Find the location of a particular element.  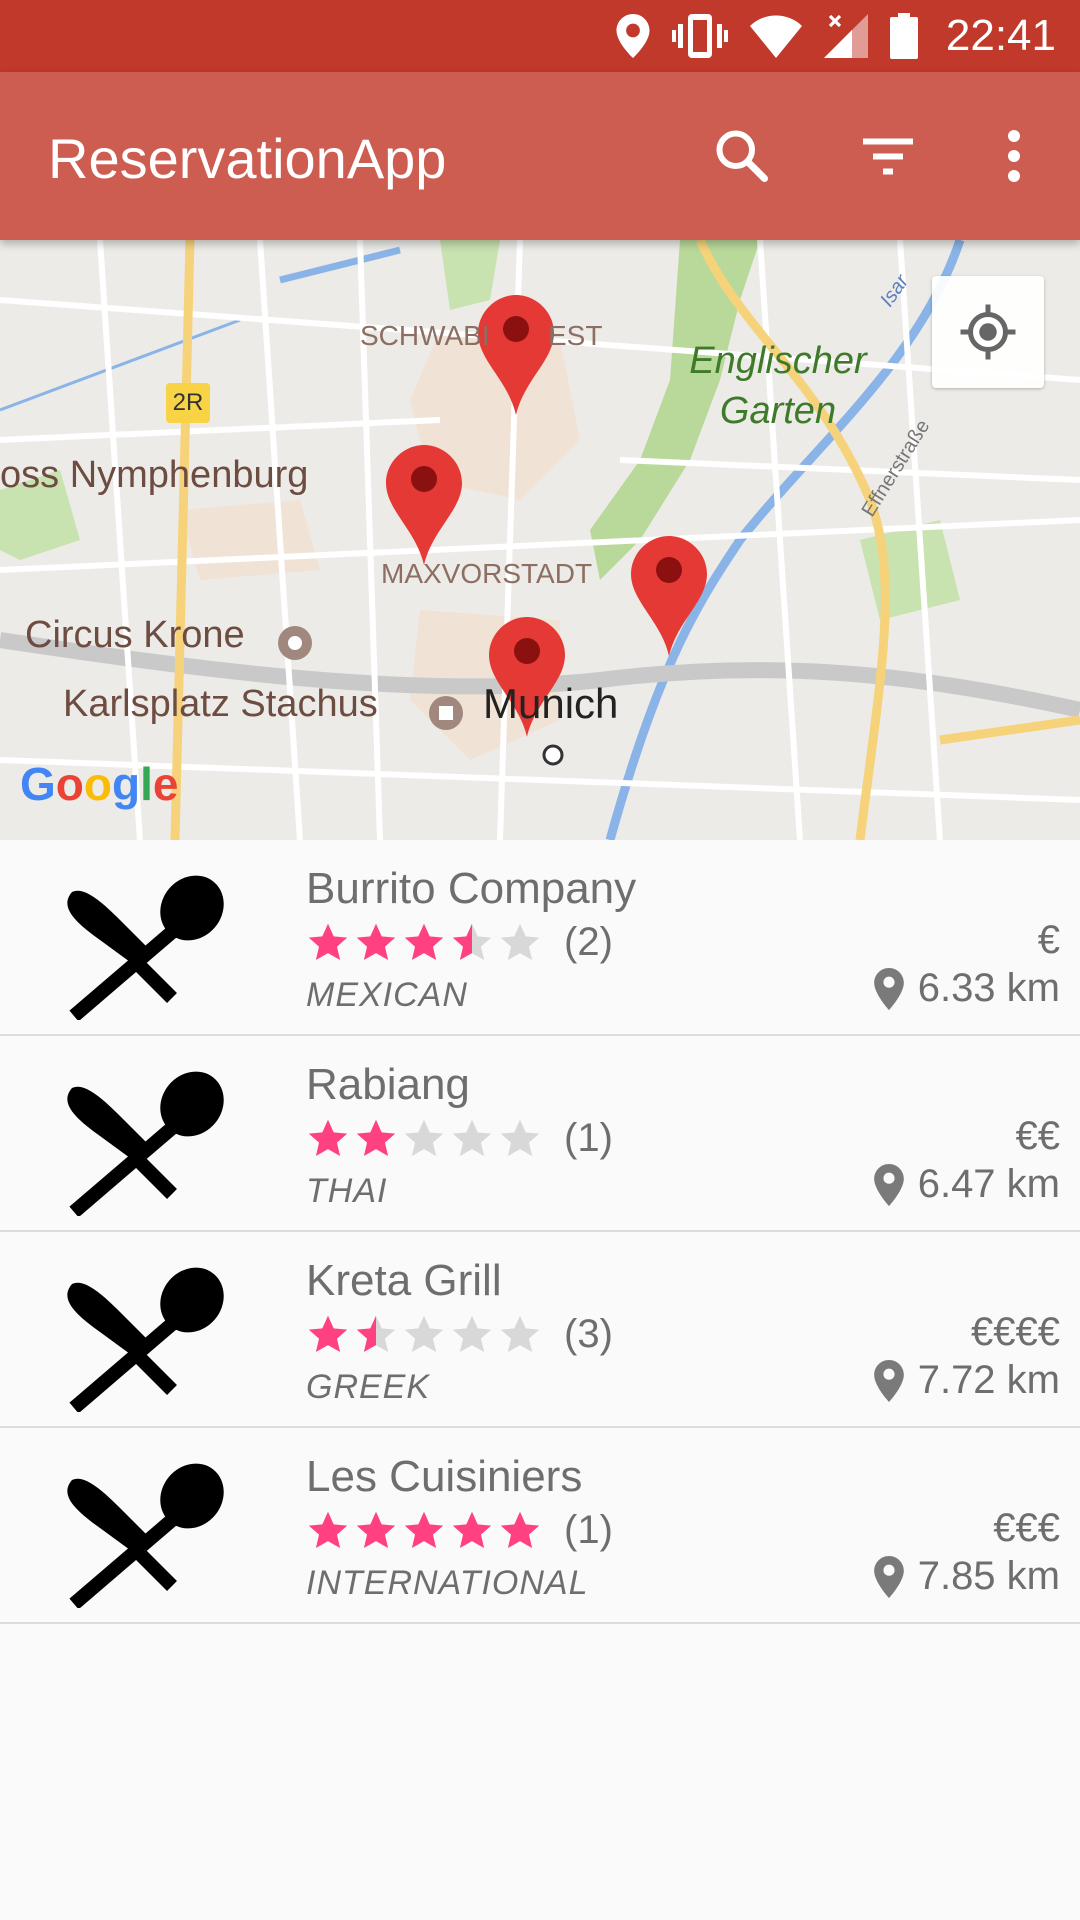

search-button is located at coordinates (742, 156).